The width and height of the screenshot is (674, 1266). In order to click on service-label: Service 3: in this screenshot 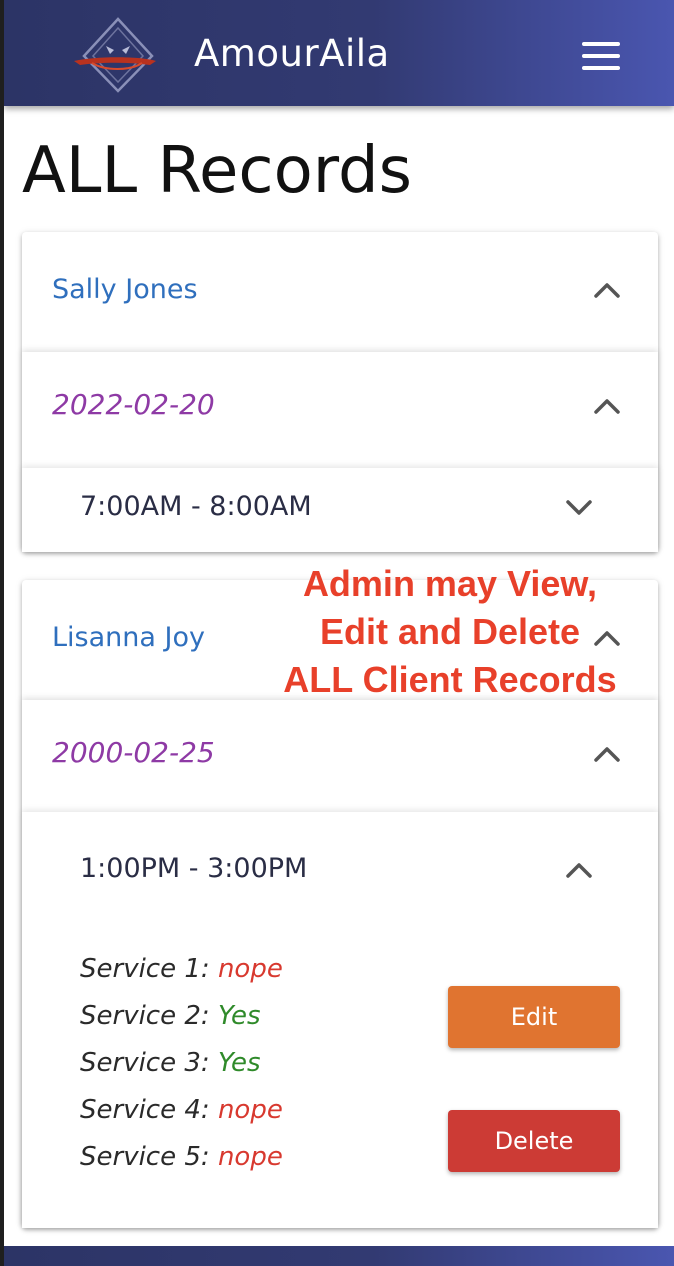, I will do `click(145, 1063)`.